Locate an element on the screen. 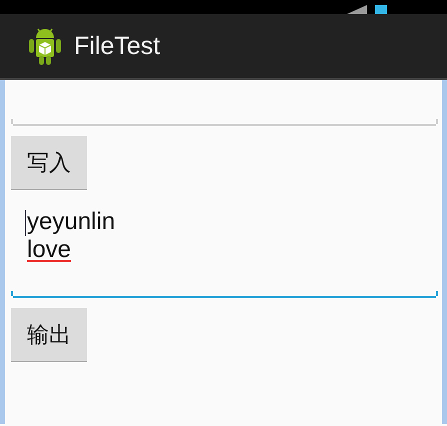 This screenshot has width=447, height=426. text-line: love is located at coordinates (49, 250).